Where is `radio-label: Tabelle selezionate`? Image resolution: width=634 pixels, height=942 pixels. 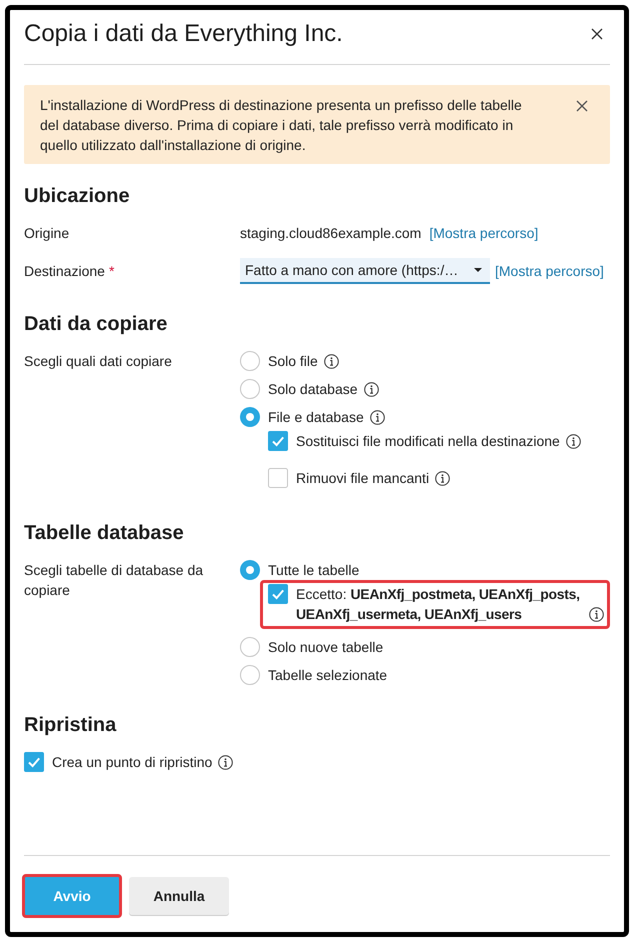
radio-label: Tabelle selezionate is located at coordinates (328, 675).